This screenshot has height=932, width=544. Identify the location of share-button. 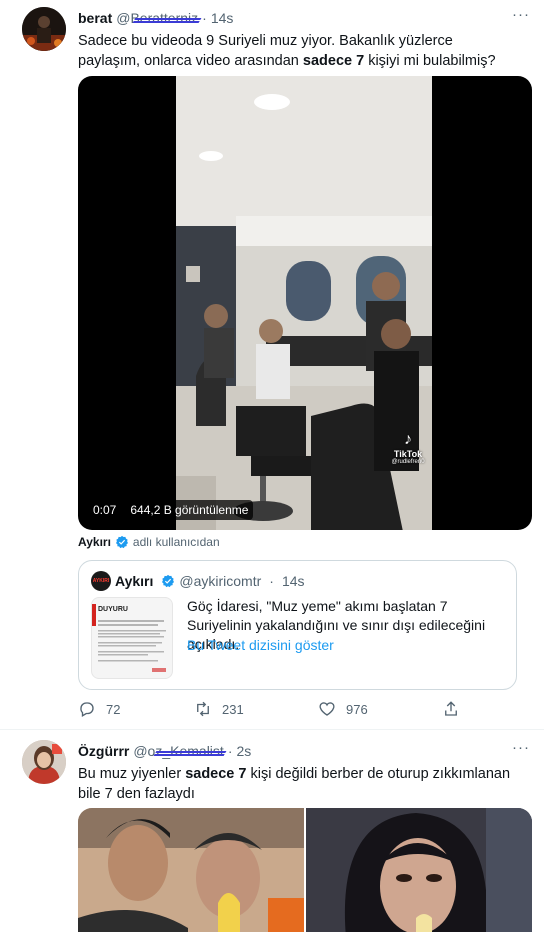
(451, 709).